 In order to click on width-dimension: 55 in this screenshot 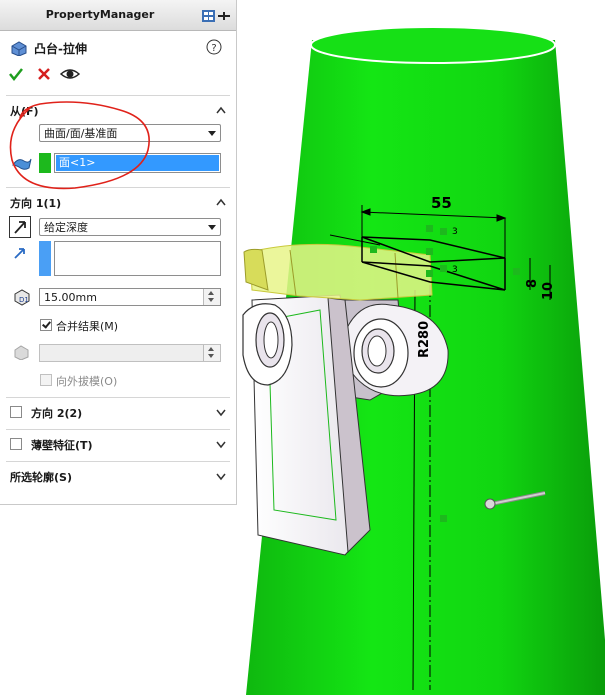, I will do `click(441, 203)`.